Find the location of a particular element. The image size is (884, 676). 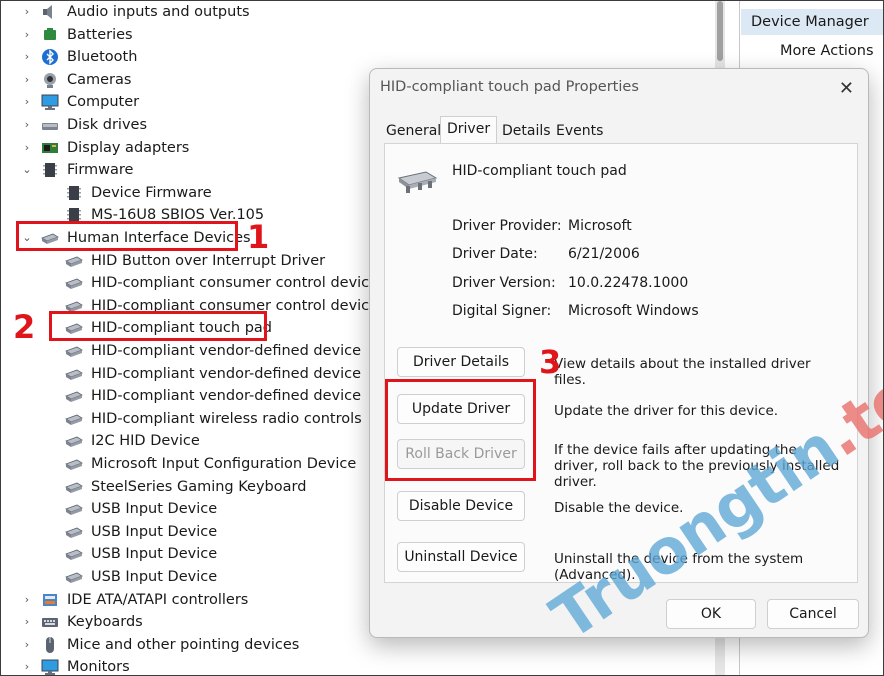

tab-events: Events is located at coordinates (579, 131).